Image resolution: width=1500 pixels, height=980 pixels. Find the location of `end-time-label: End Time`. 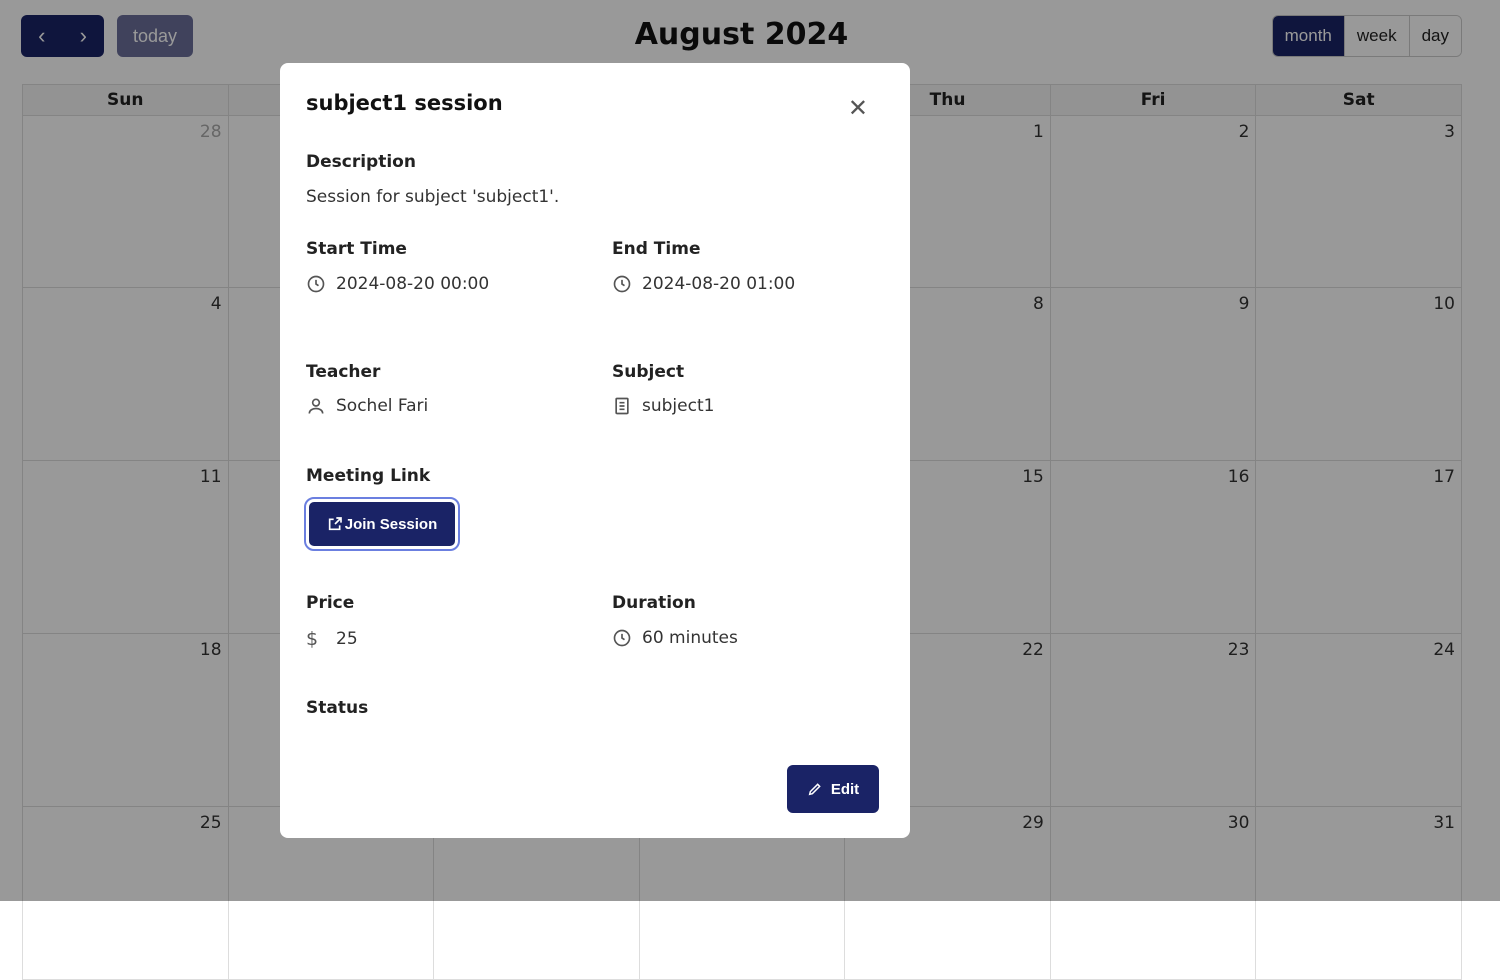

end-time-label: End Time is located at coordinates (656, 249).